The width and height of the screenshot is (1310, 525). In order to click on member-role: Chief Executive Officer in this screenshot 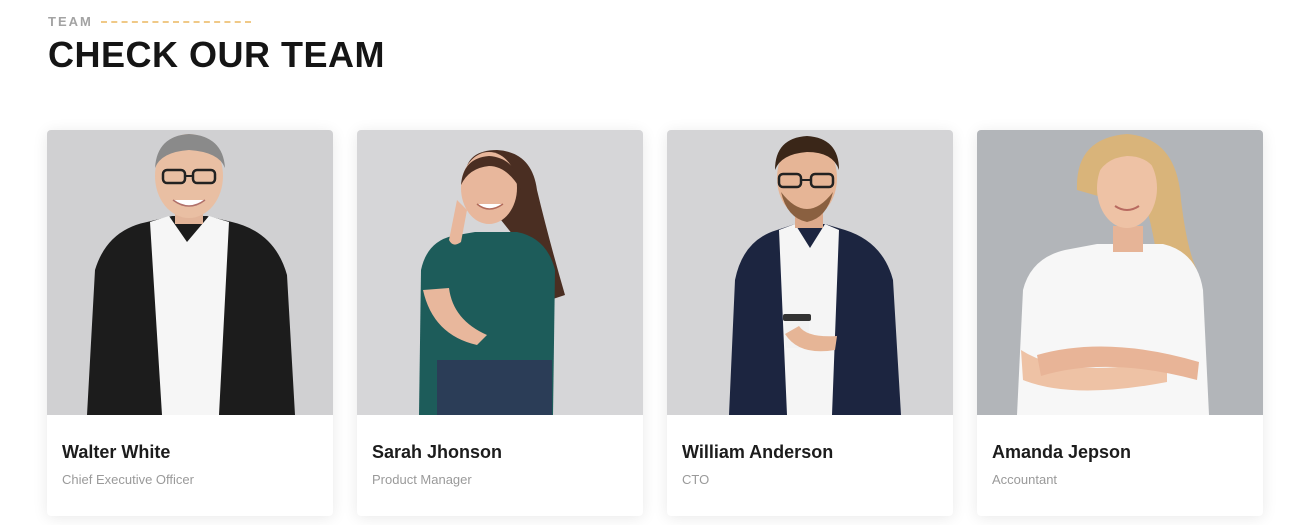, I will do `click(128, 479)`.